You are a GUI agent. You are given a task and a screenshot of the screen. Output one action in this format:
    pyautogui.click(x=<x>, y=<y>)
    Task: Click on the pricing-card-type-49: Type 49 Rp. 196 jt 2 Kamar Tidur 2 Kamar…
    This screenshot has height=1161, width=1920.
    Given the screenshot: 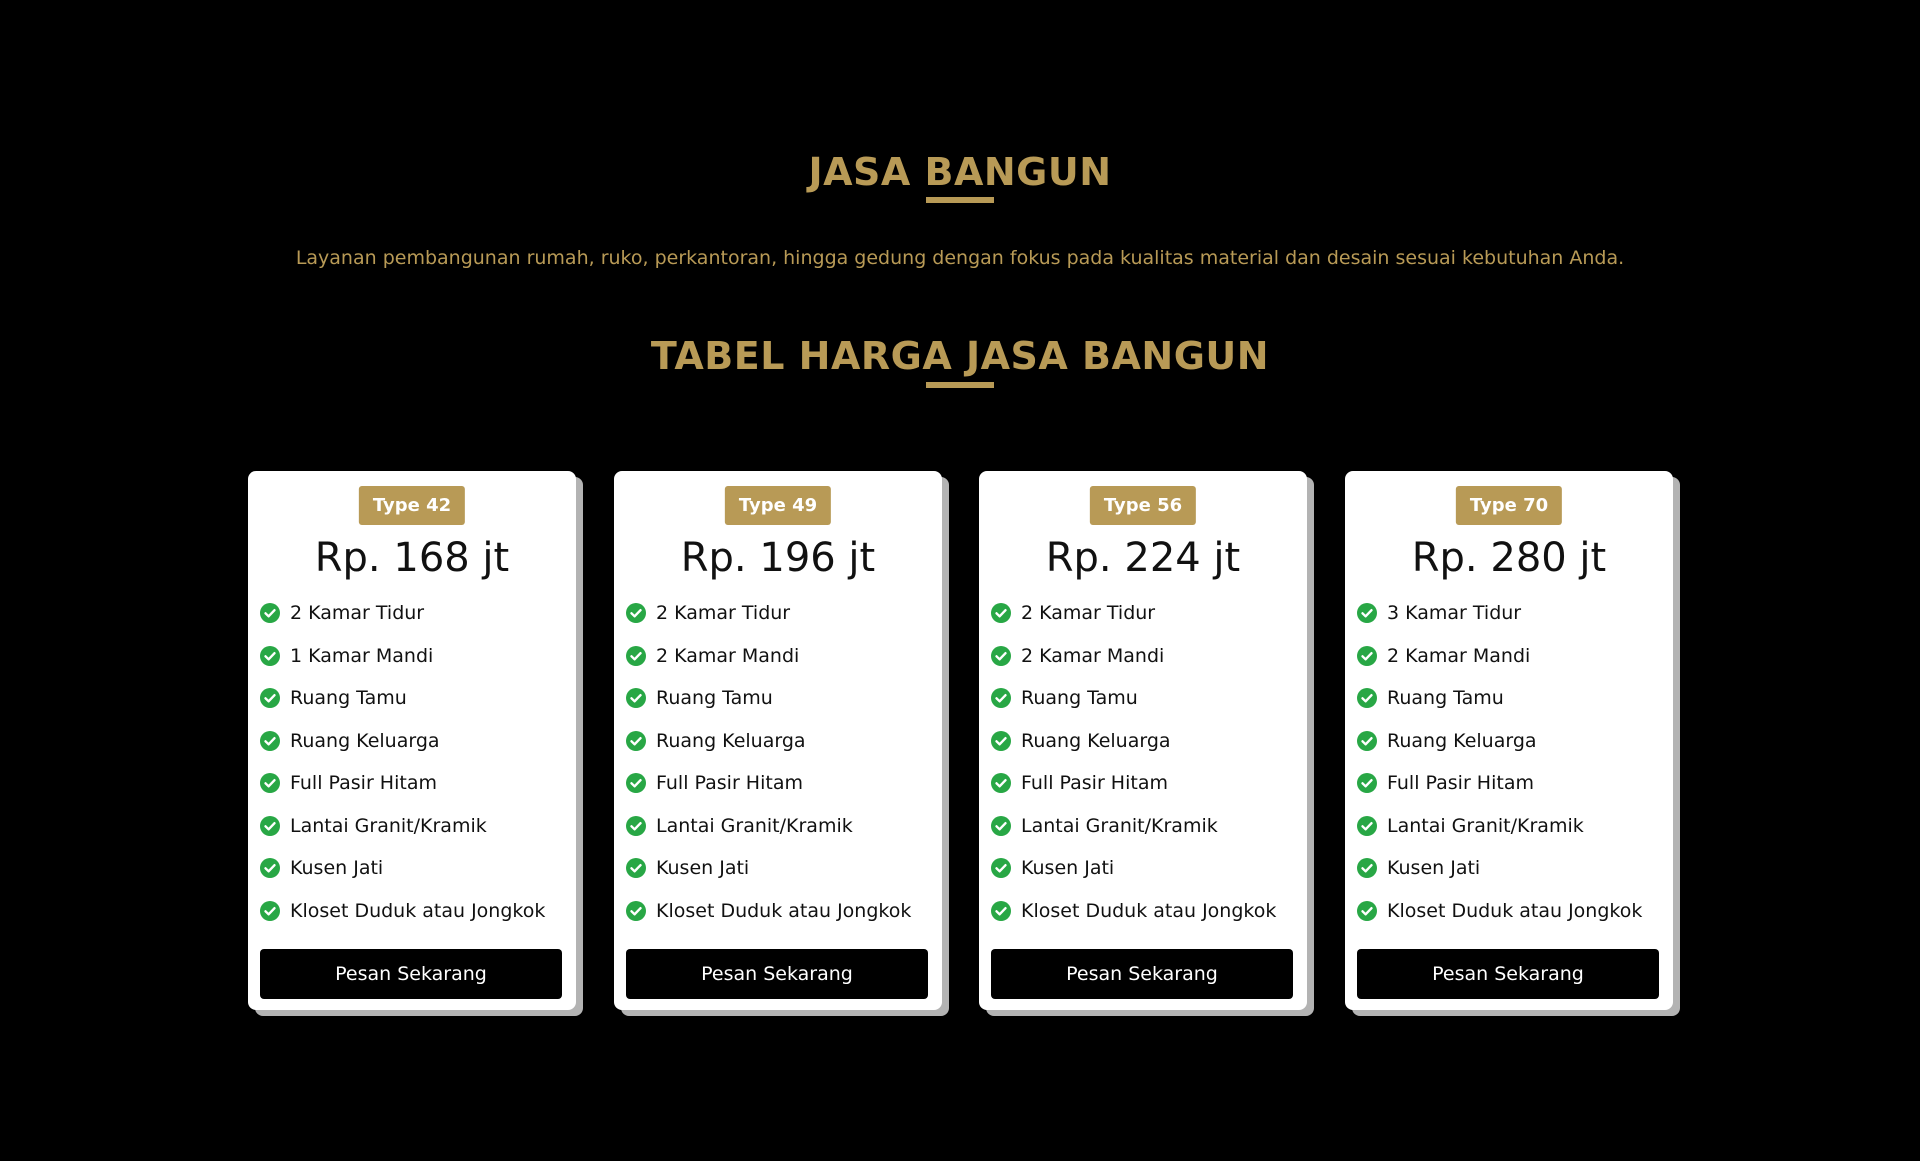 What is the action you would take?
    pyautogui.click(x=778, y=740)
    